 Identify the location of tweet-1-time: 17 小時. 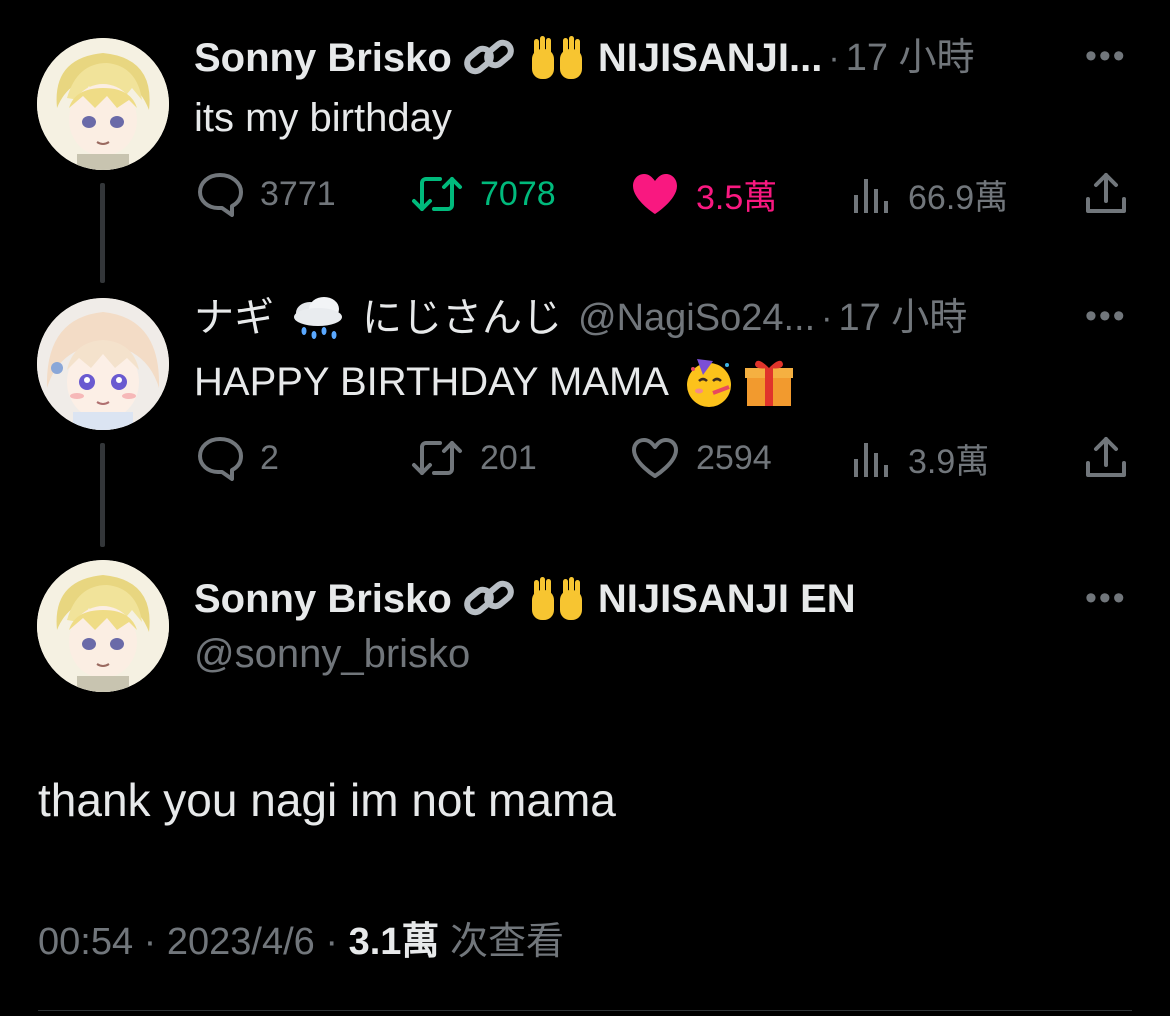
(910, 58).